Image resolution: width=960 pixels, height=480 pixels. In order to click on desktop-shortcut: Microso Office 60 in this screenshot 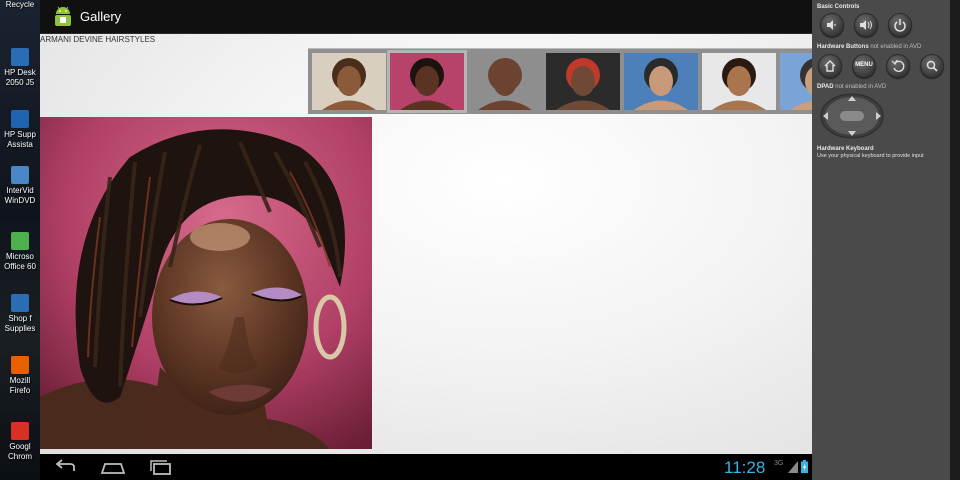, I will do `click(20, 252)`.